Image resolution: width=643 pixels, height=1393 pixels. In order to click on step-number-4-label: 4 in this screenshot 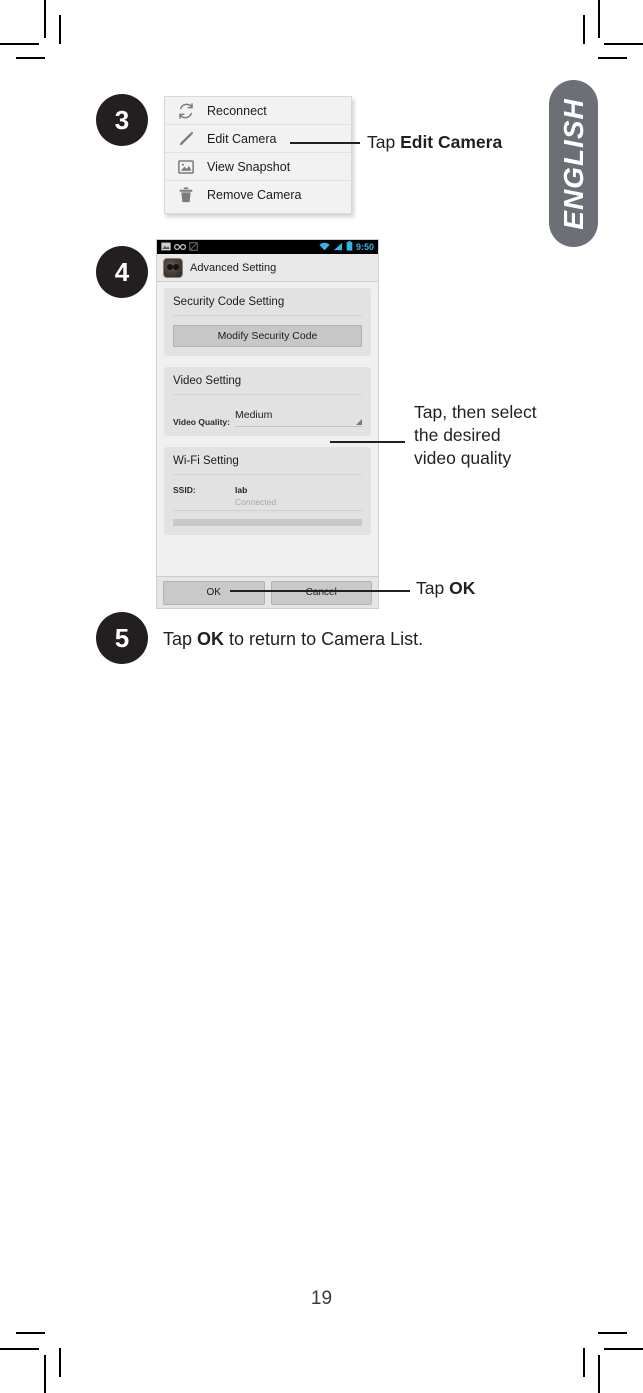, I will do `click(122, 271)`.